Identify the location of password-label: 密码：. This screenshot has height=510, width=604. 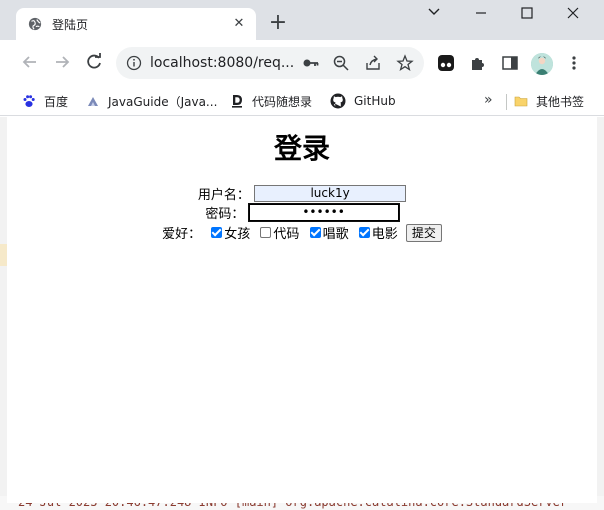
(225, 214).